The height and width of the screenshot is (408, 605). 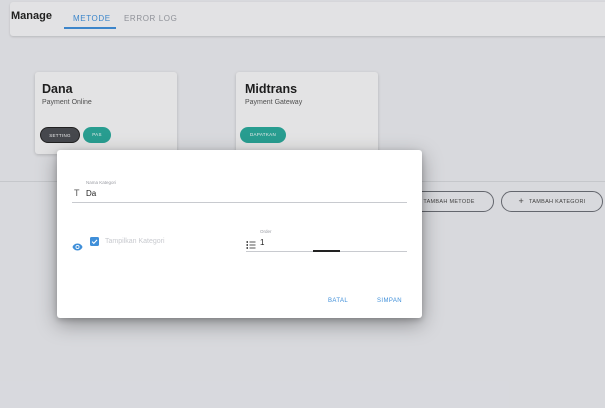 I want to click on order-label: Order, so click(x=266, y=231).